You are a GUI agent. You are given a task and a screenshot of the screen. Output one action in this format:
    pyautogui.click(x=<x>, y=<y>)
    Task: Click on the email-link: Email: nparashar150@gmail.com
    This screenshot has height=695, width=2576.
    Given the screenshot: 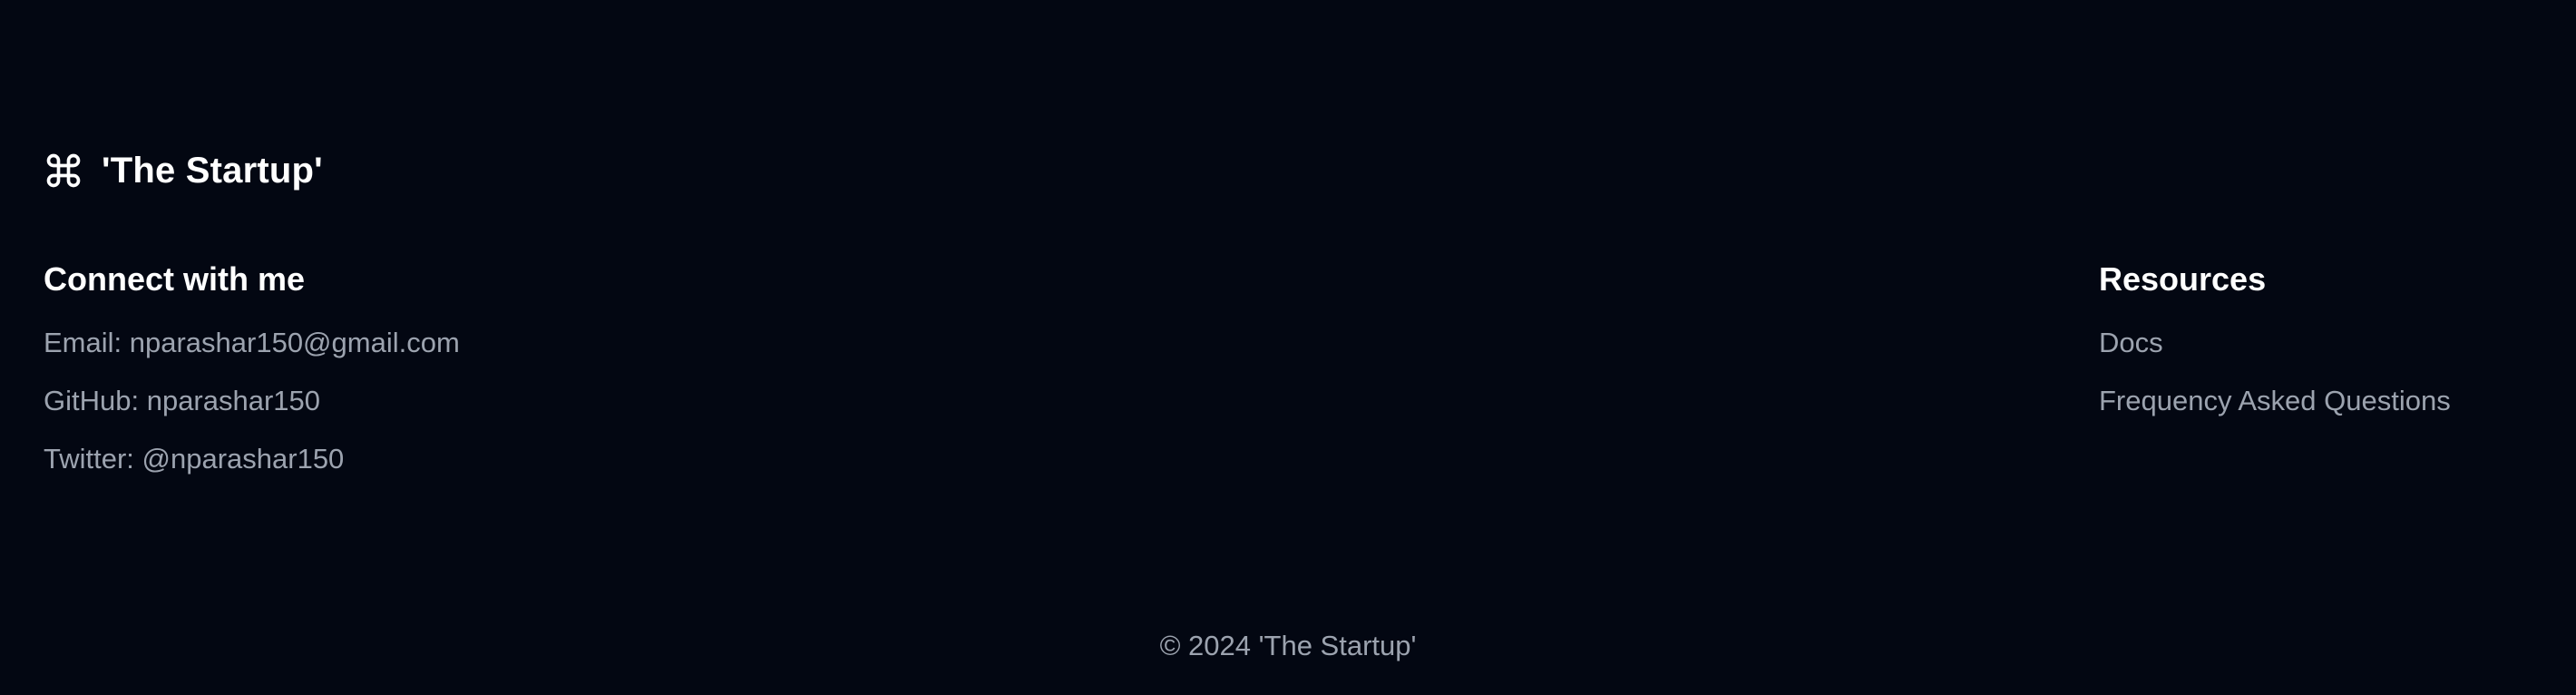 What is the action you would take?
    pyautogui.click(x=252, y=342)
    